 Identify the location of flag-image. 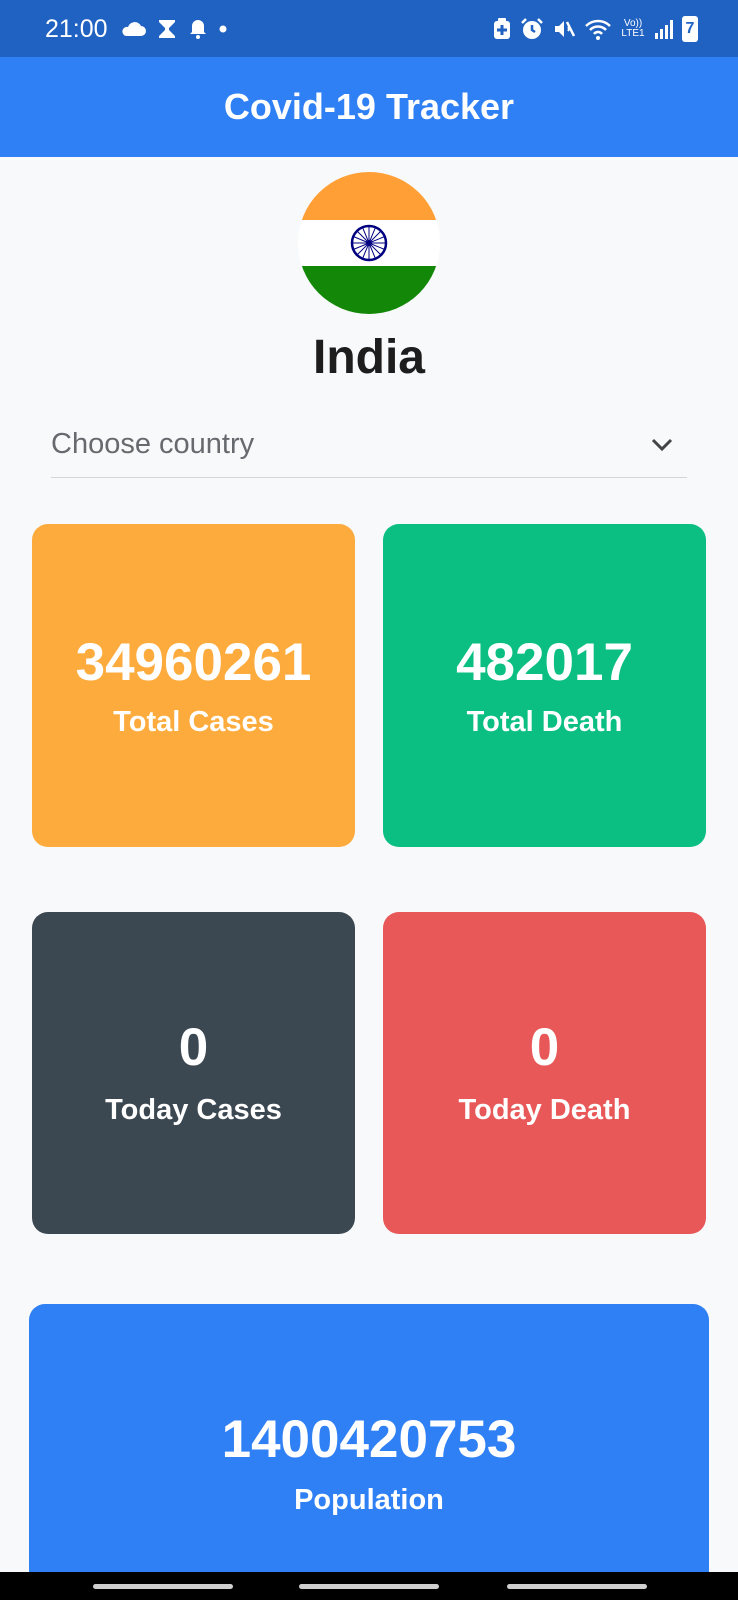
(369, 243).